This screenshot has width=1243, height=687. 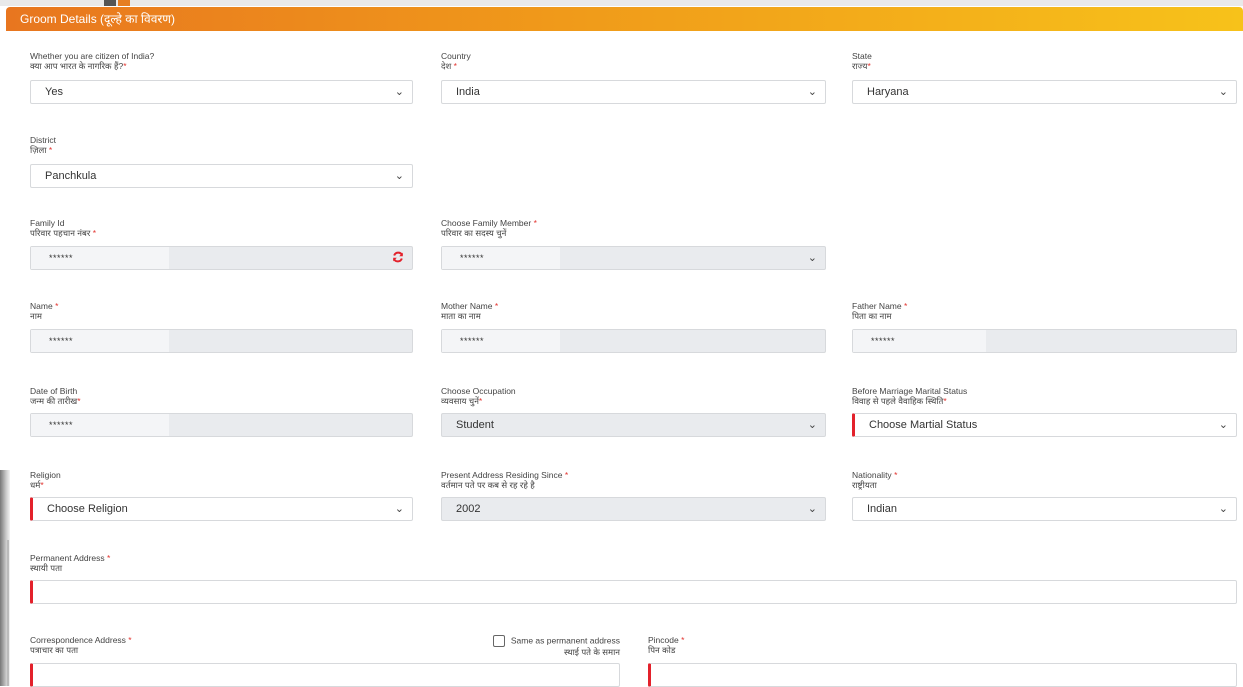 What do you see at coordinates (81, 645) in the screenshot?
I see `correspondence-address-label: Correspondence Address * पत्राचार का पता` at bounding box center [81, 645].